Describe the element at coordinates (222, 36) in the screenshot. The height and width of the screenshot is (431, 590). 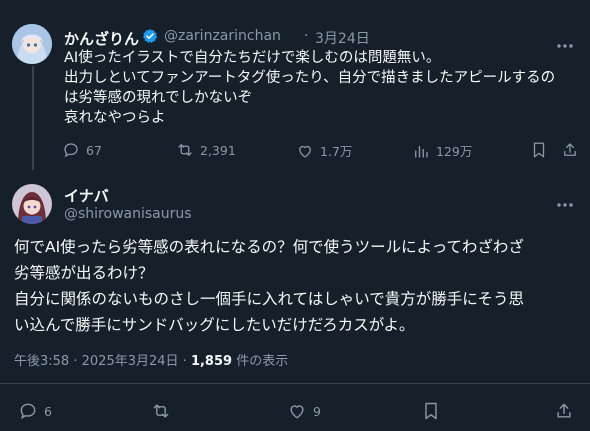
I see `handle: @zarinzarinchan` at that location.